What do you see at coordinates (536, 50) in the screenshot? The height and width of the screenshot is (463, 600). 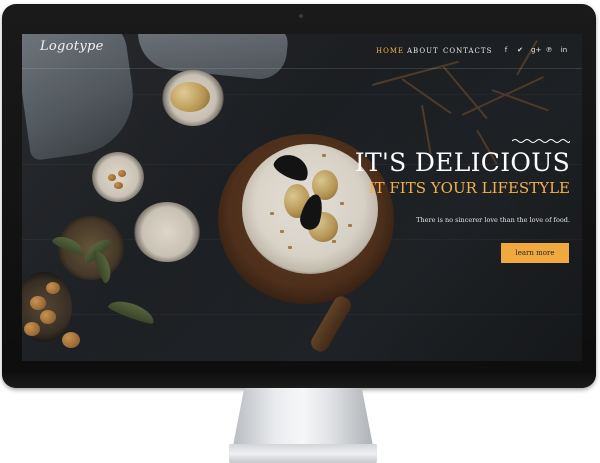 I see `google-plus-icon: g+` at bounding box center [536, 50].